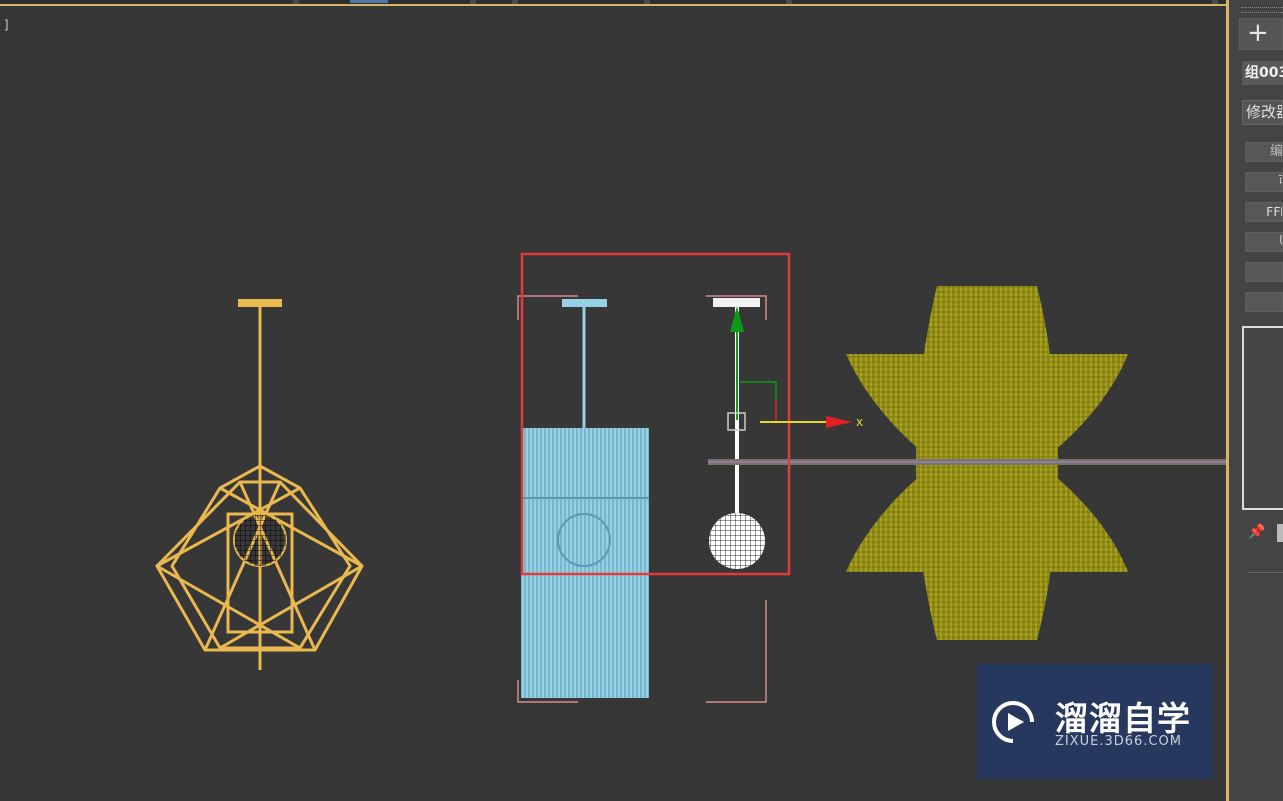 This screenshot has width=1283, height=801. I want to click on watermark-title: 溜溜自学, so click(1123, 718).